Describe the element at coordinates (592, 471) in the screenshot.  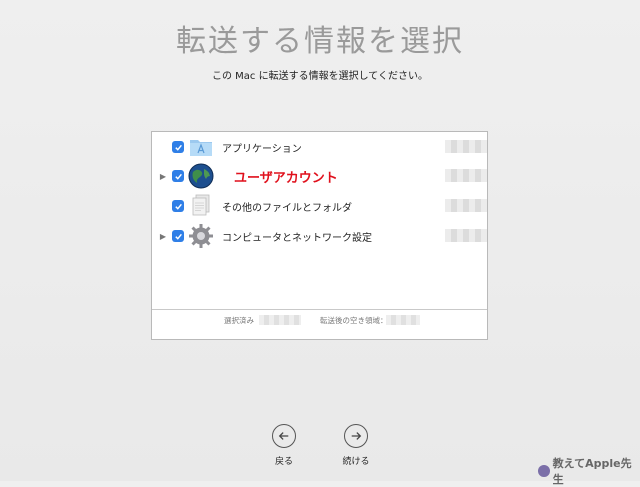
I see `watermark-text: 教えてApple先生` at that location.